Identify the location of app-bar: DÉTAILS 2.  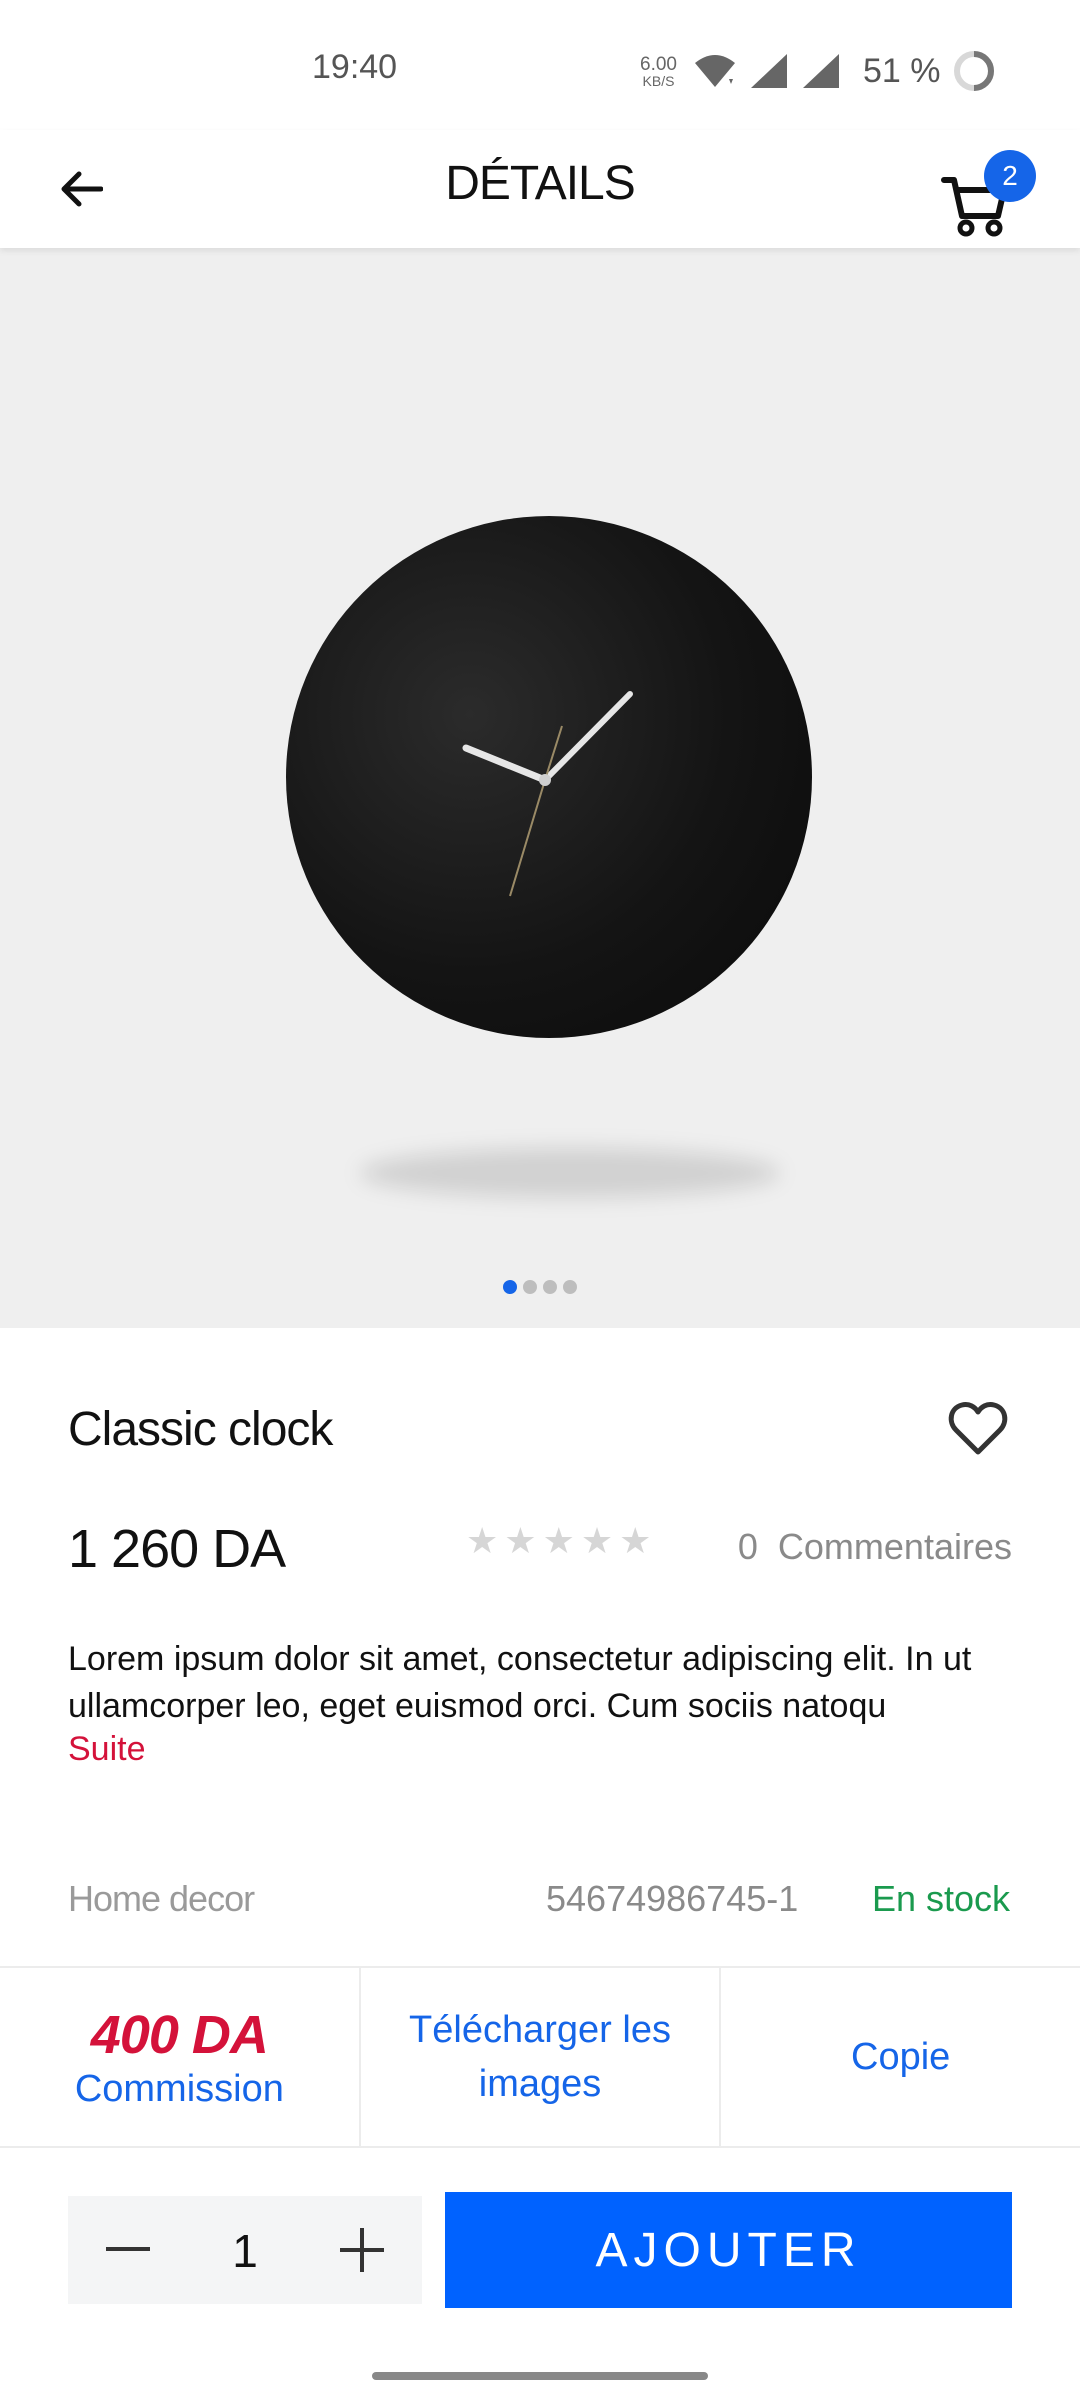
(540, 189).